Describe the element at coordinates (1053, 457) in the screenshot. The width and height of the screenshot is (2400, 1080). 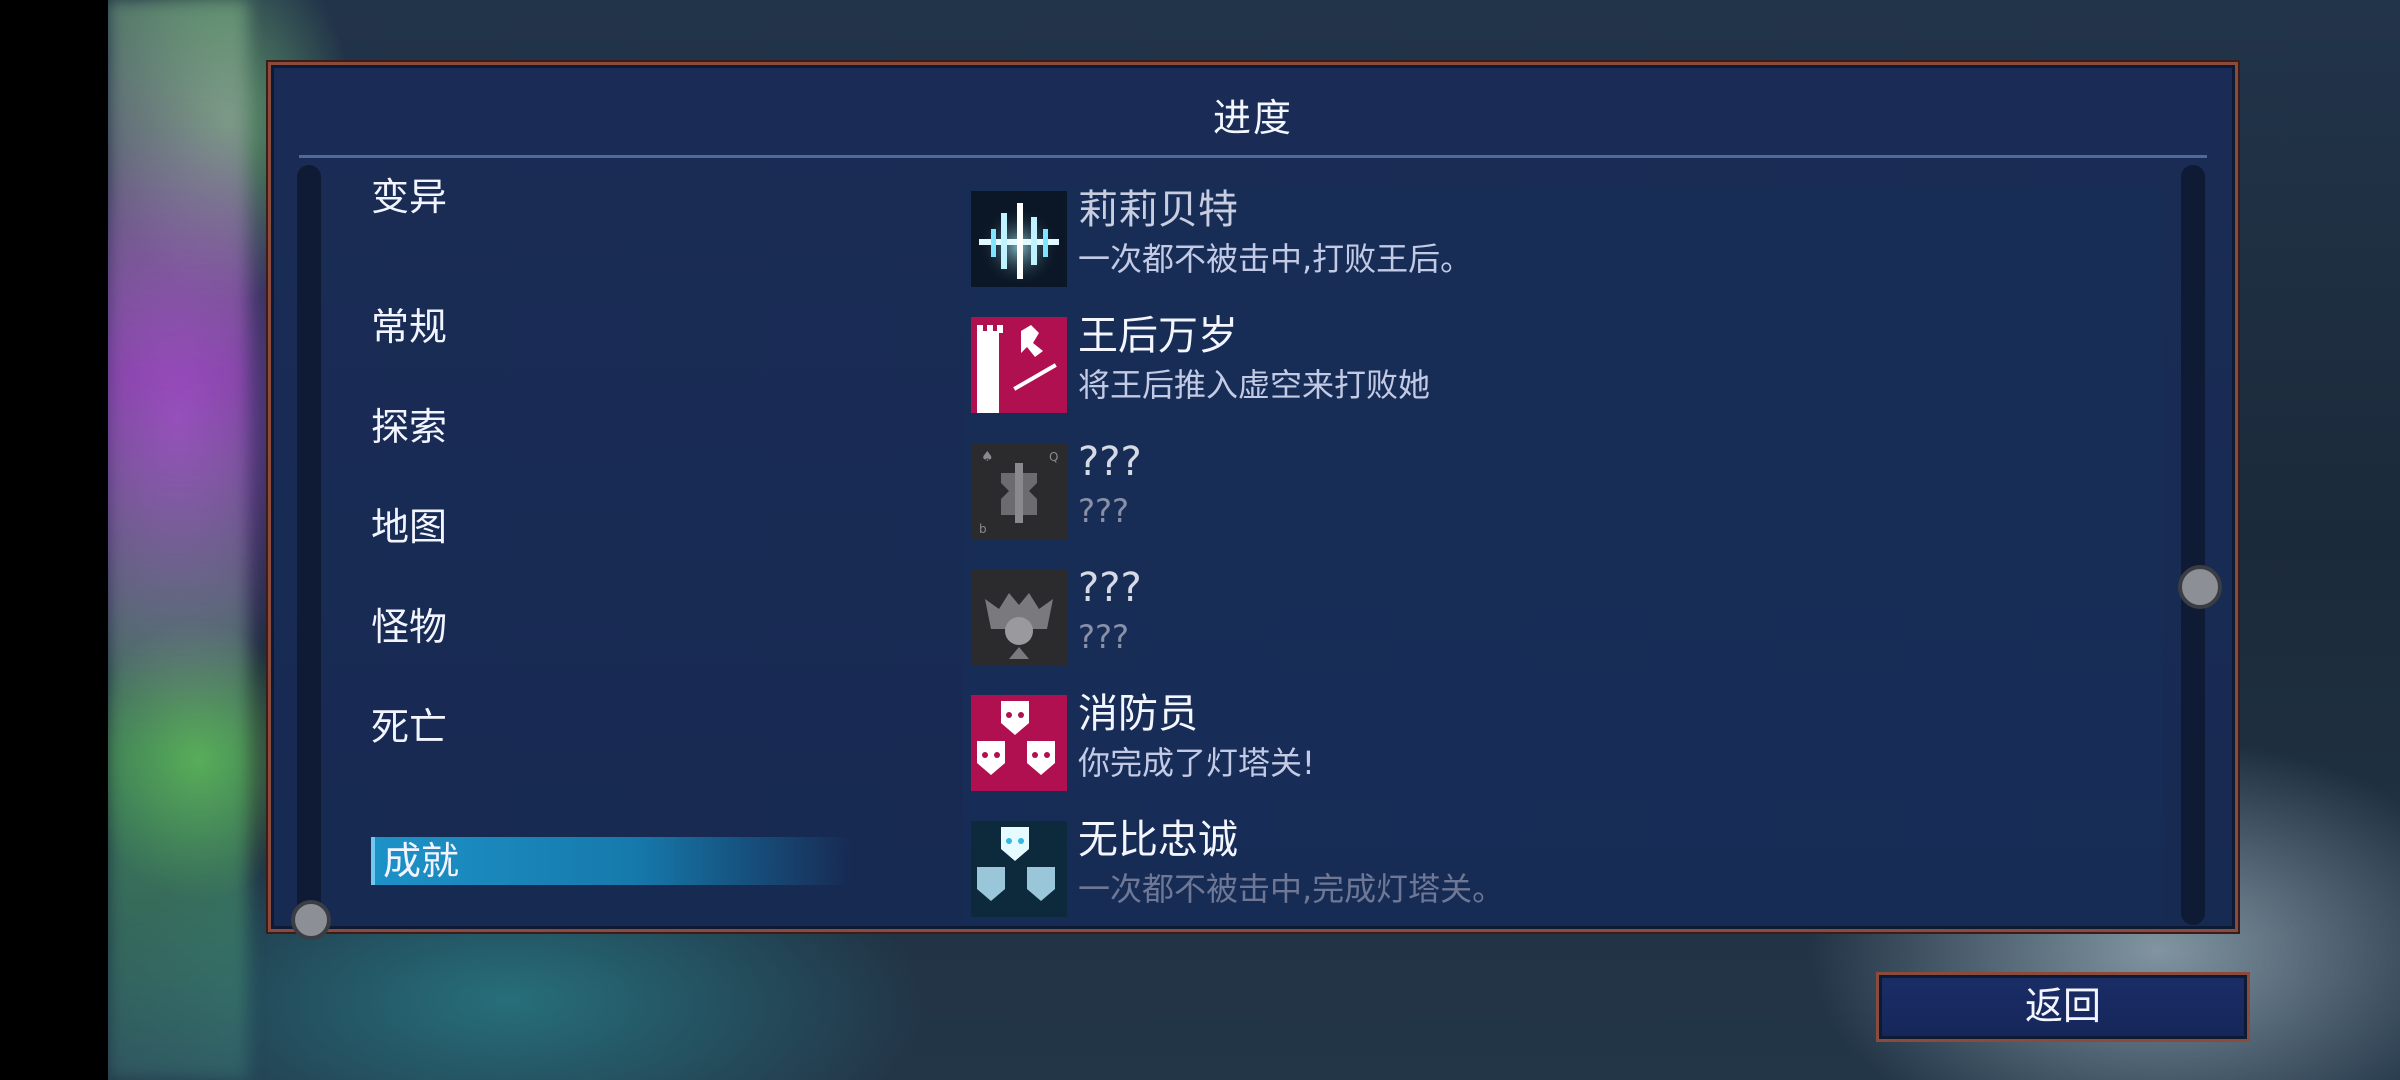
I see `svg-text: Q` at that location.